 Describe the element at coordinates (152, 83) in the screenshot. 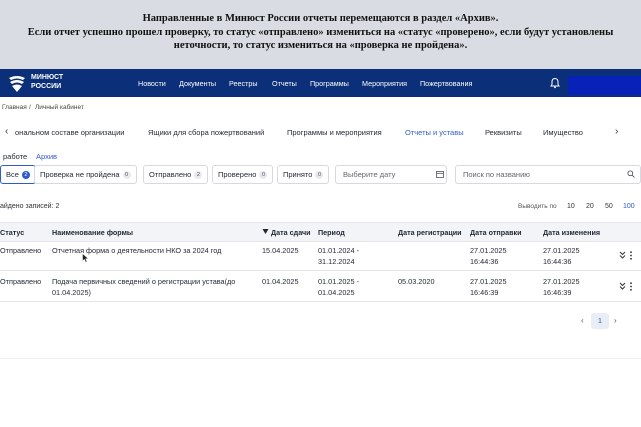

I see `nav-news: Новости` at that location.